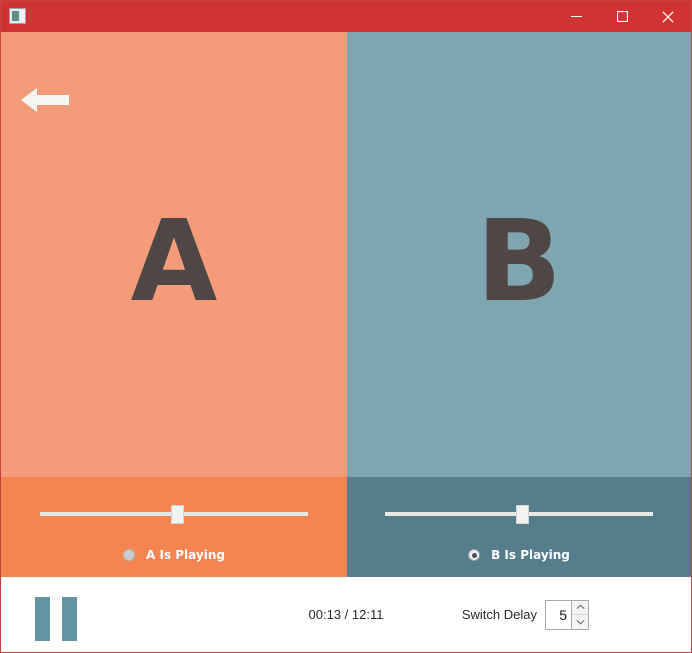 The image size is (692, 653). I want to click on radio-b-label: B Is Playing, so click(530, 555).